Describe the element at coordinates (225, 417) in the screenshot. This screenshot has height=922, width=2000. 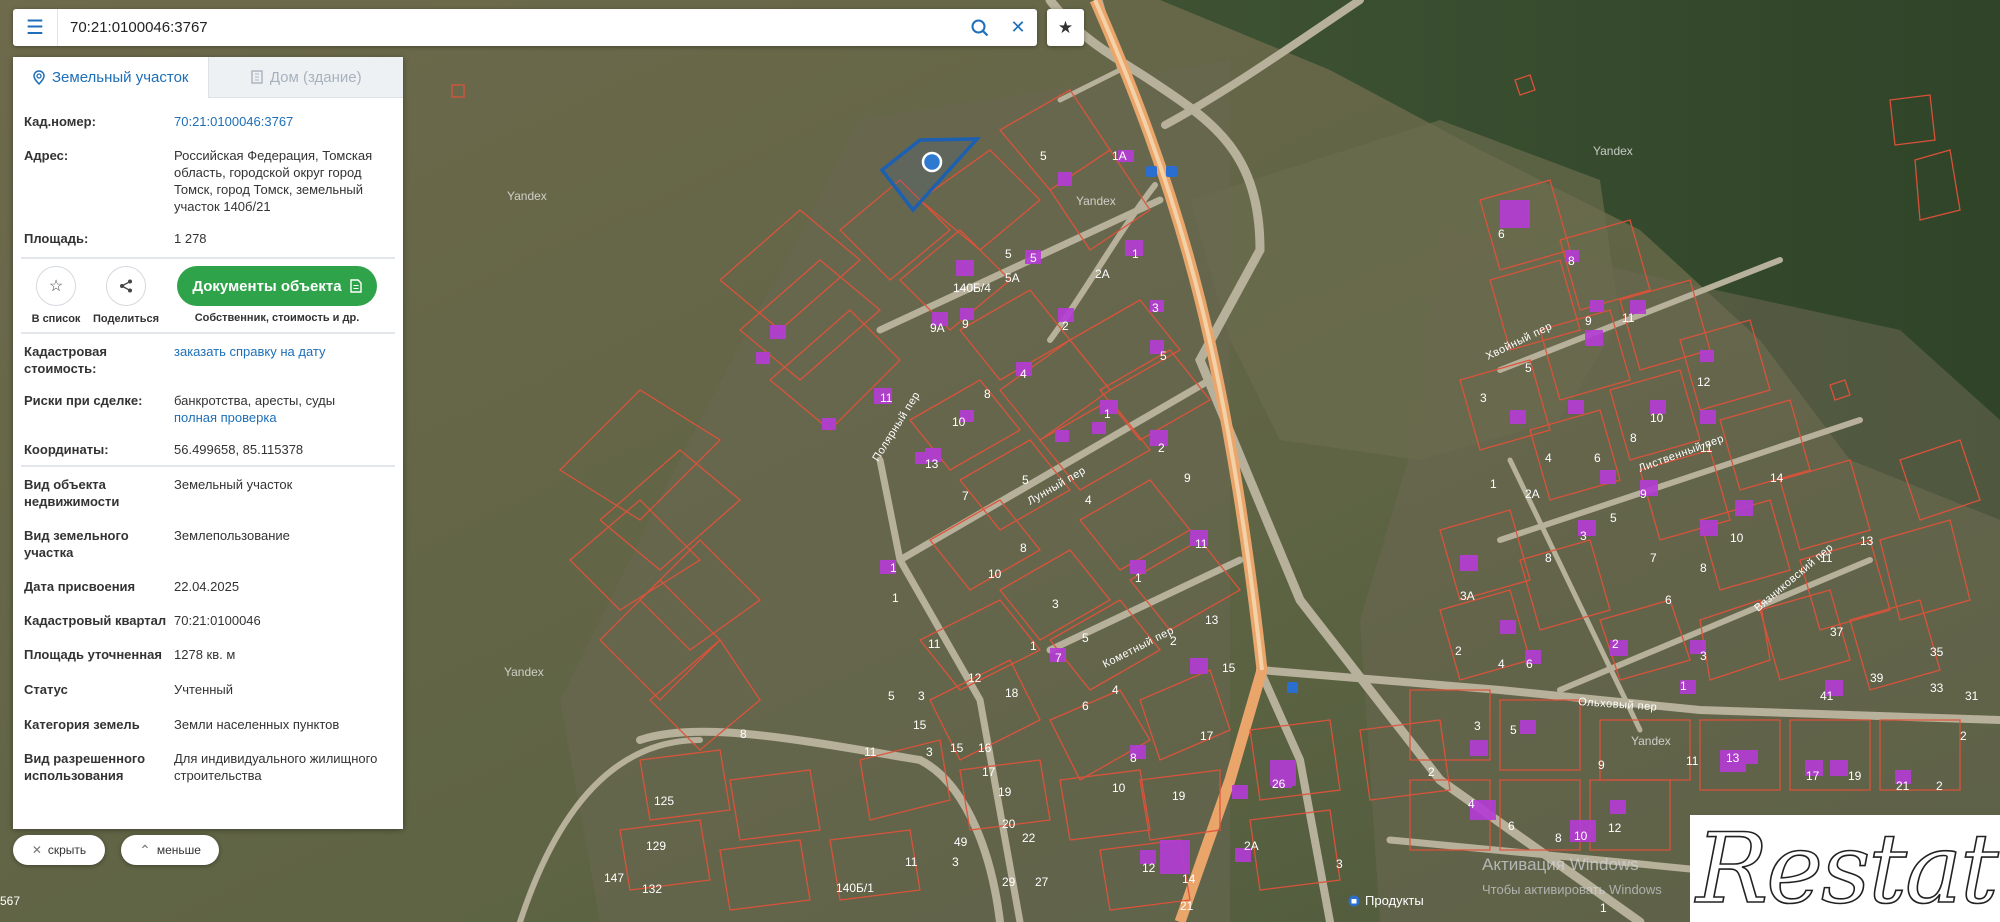
I see `full-check-link: полная проверка` at that location.